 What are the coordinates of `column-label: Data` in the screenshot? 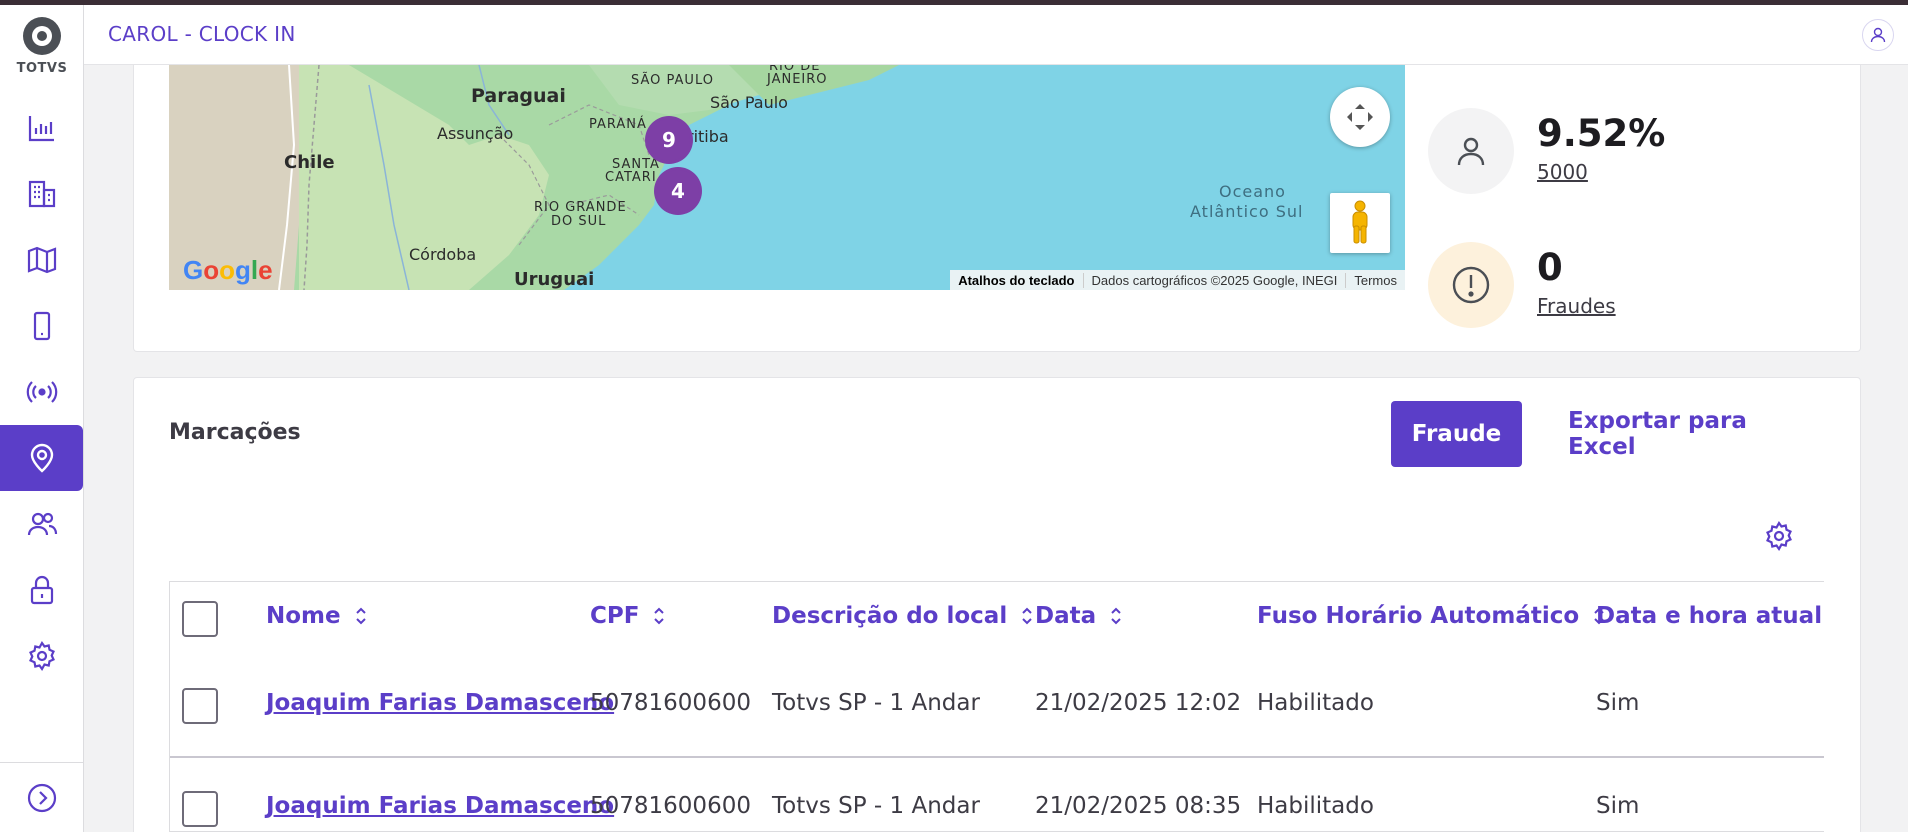 It's located at (1066, 616).